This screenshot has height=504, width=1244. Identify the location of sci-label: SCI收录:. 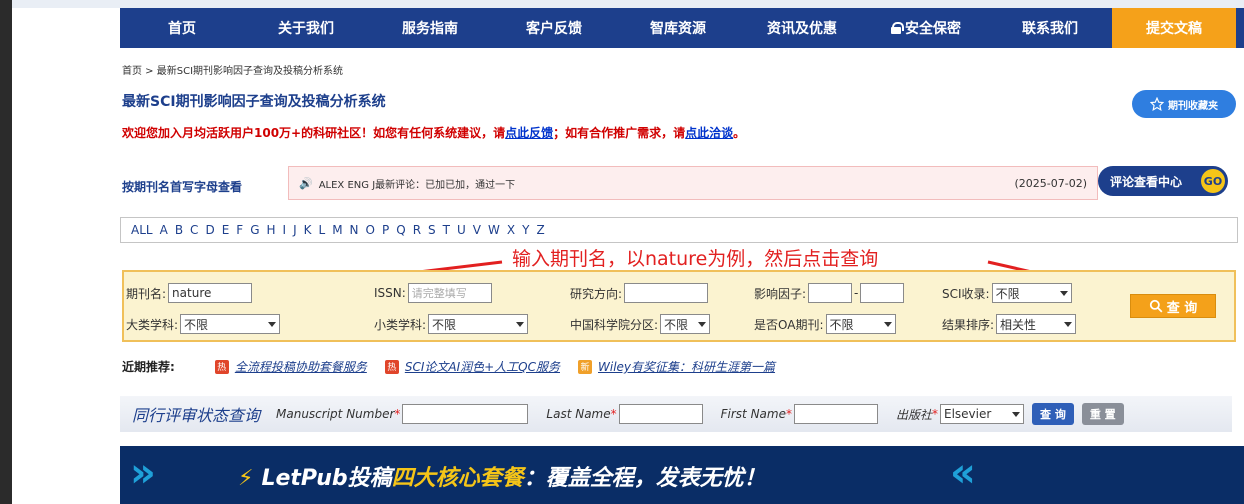
(966, 293).